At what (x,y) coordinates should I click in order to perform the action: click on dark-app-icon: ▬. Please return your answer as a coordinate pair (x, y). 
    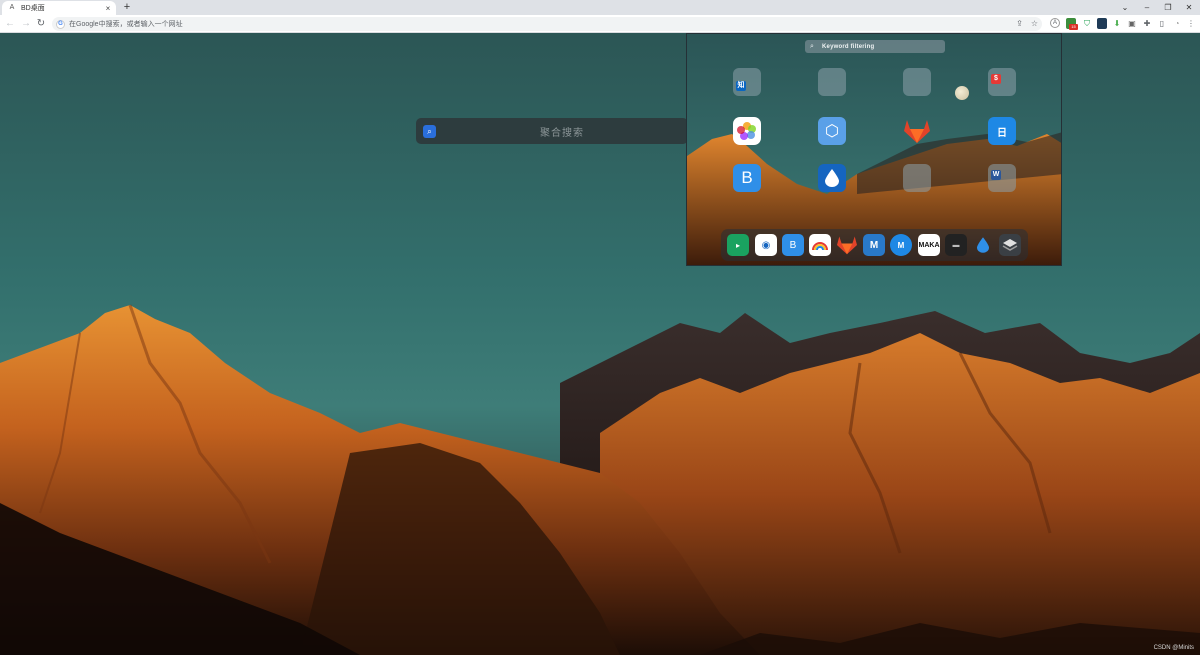
    Looking at the image, I should click on (956, 245).